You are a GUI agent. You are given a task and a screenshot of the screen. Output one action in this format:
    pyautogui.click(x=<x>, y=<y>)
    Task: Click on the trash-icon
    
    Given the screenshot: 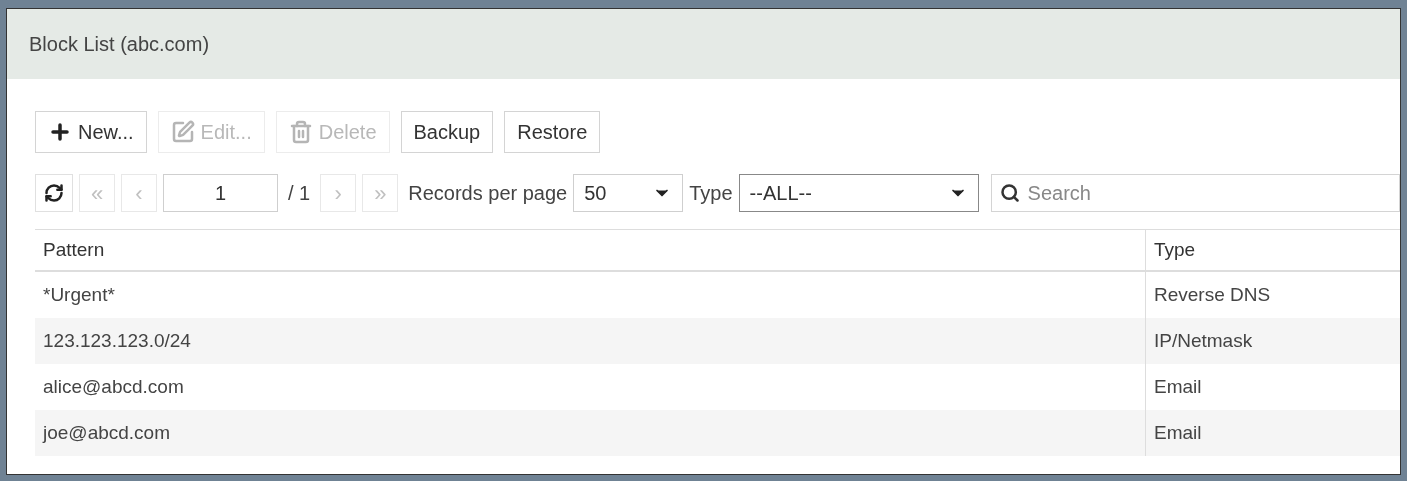 What is the action you would take?
    pyautogui.click(x=300, y=132)
    